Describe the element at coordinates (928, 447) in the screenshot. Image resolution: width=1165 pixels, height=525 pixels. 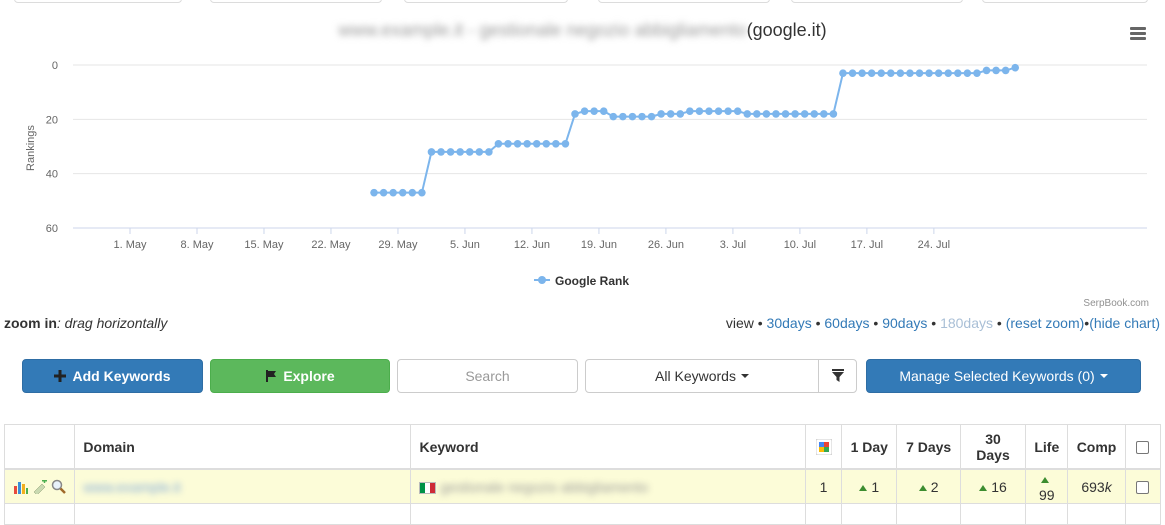
I see `header-7-days: 7 Days` at that location.